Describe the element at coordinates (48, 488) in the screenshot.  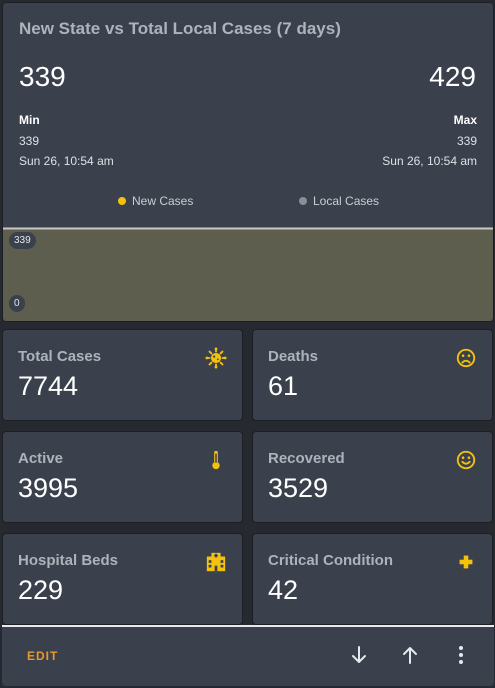
I see `tile-value: 3995` at that location.